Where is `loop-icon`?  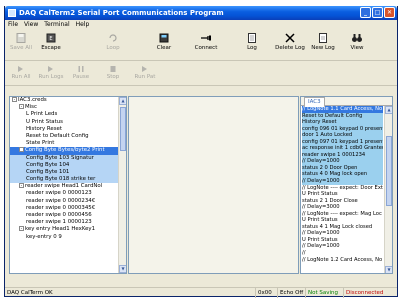
loop-icon is located at coordinates (113, 38).